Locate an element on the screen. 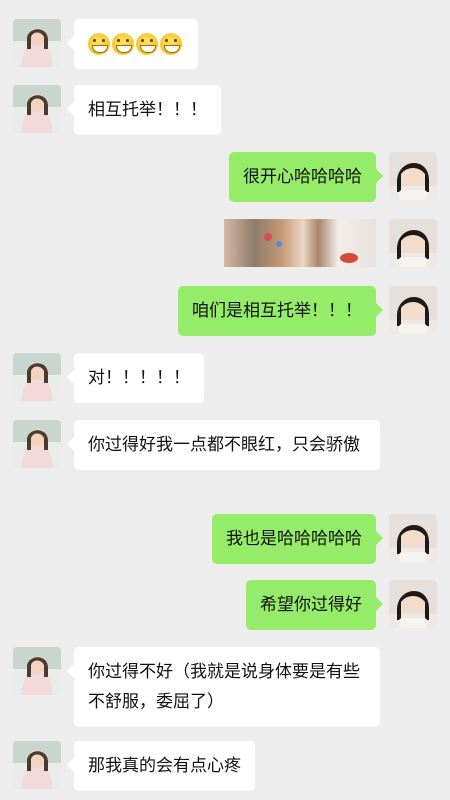  chat-bubble: 你过得好我一点都不眼红，只会骄傲 is located at coordinates (223, 445).